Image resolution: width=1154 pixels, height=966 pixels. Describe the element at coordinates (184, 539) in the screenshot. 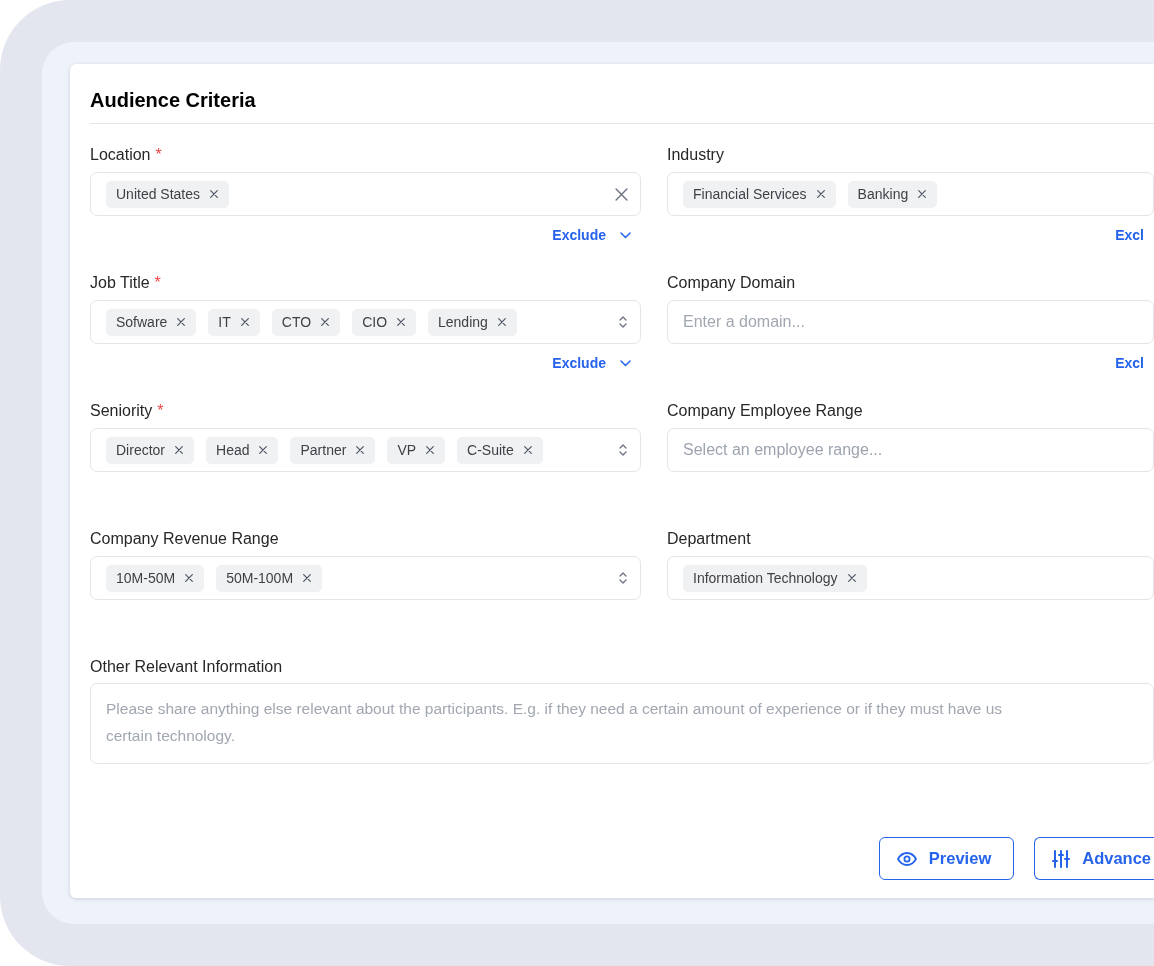

I see `field-label: Company Revenue Range` at that location.